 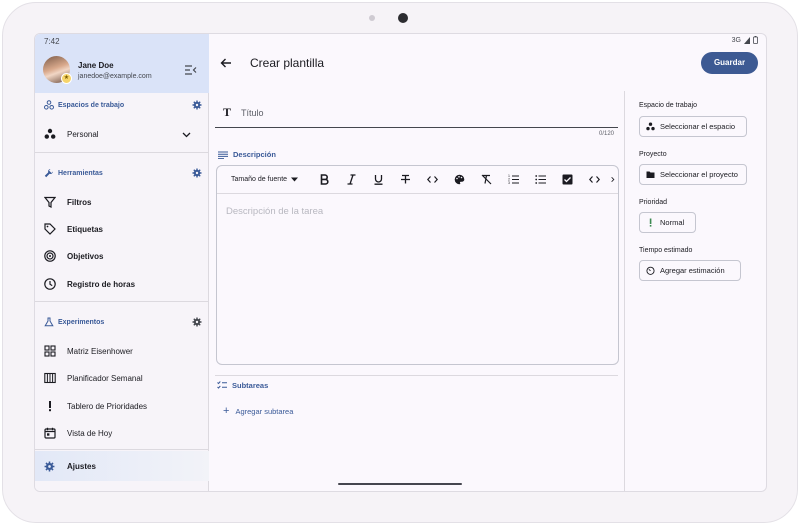 I want to click on sidebar-item-objetivos: Objetivos, so click(x=122, y=256).